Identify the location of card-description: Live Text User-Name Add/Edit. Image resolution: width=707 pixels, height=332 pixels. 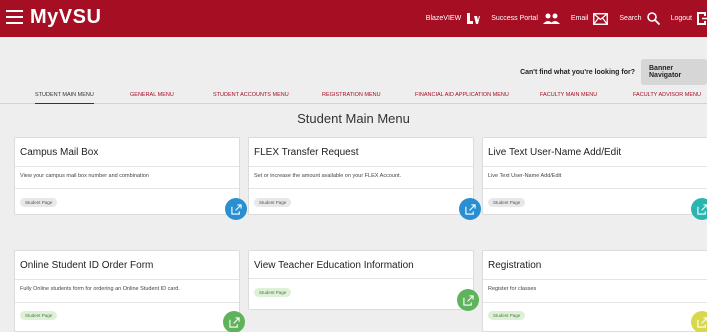
(525, 176).